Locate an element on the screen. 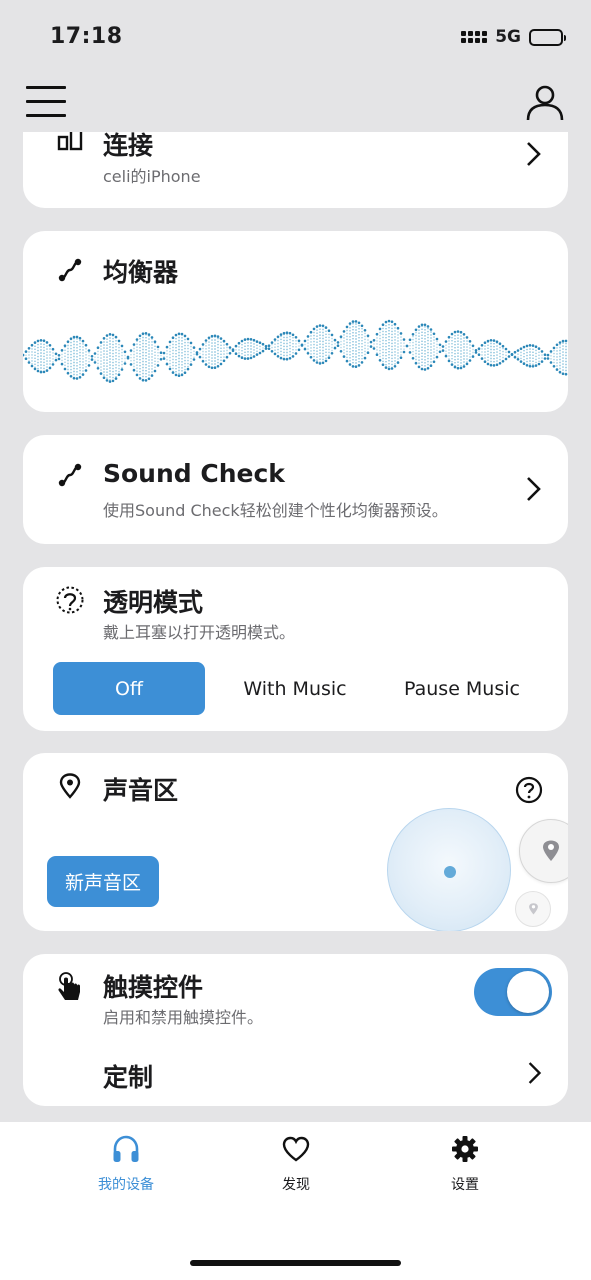 The height and width of the screenshot is (1280, 591). sound-zones-card: 声音区 新声音区 is located at coordinates (295, 842).